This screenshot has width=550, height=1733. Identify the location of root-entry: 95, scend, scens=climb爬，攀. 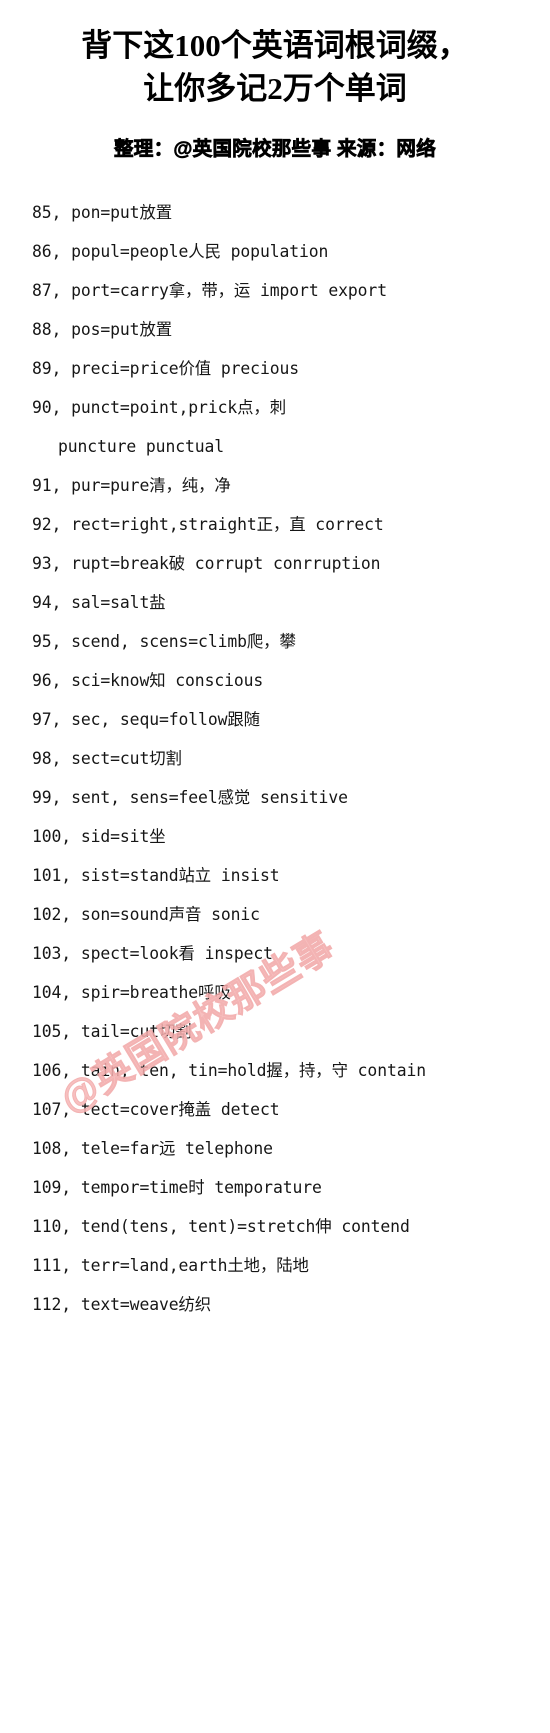
(164, 641).